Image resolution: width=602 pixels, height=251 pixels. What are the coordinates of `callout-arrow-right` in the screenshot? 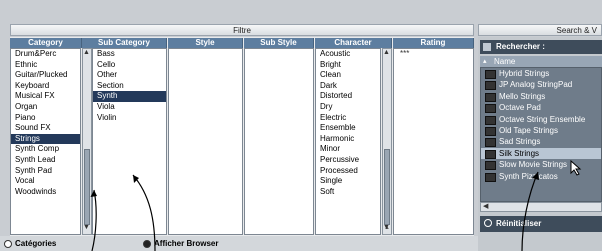 It's located at (530, 211).